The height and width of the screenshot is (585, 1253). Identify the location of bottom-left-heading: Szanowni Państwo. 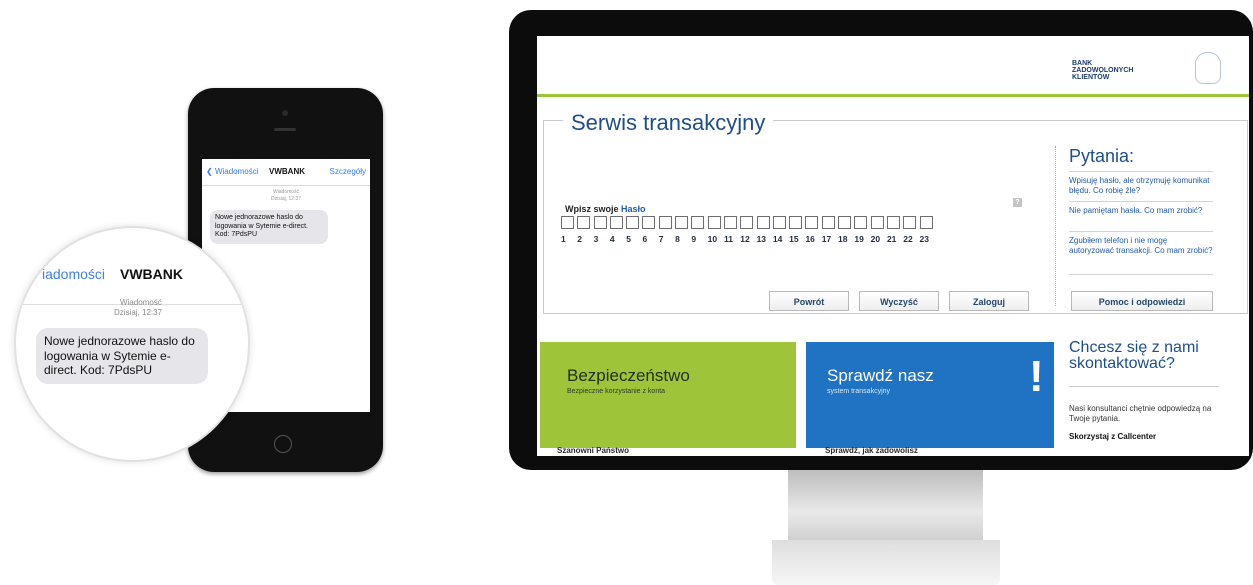
(593, 450).